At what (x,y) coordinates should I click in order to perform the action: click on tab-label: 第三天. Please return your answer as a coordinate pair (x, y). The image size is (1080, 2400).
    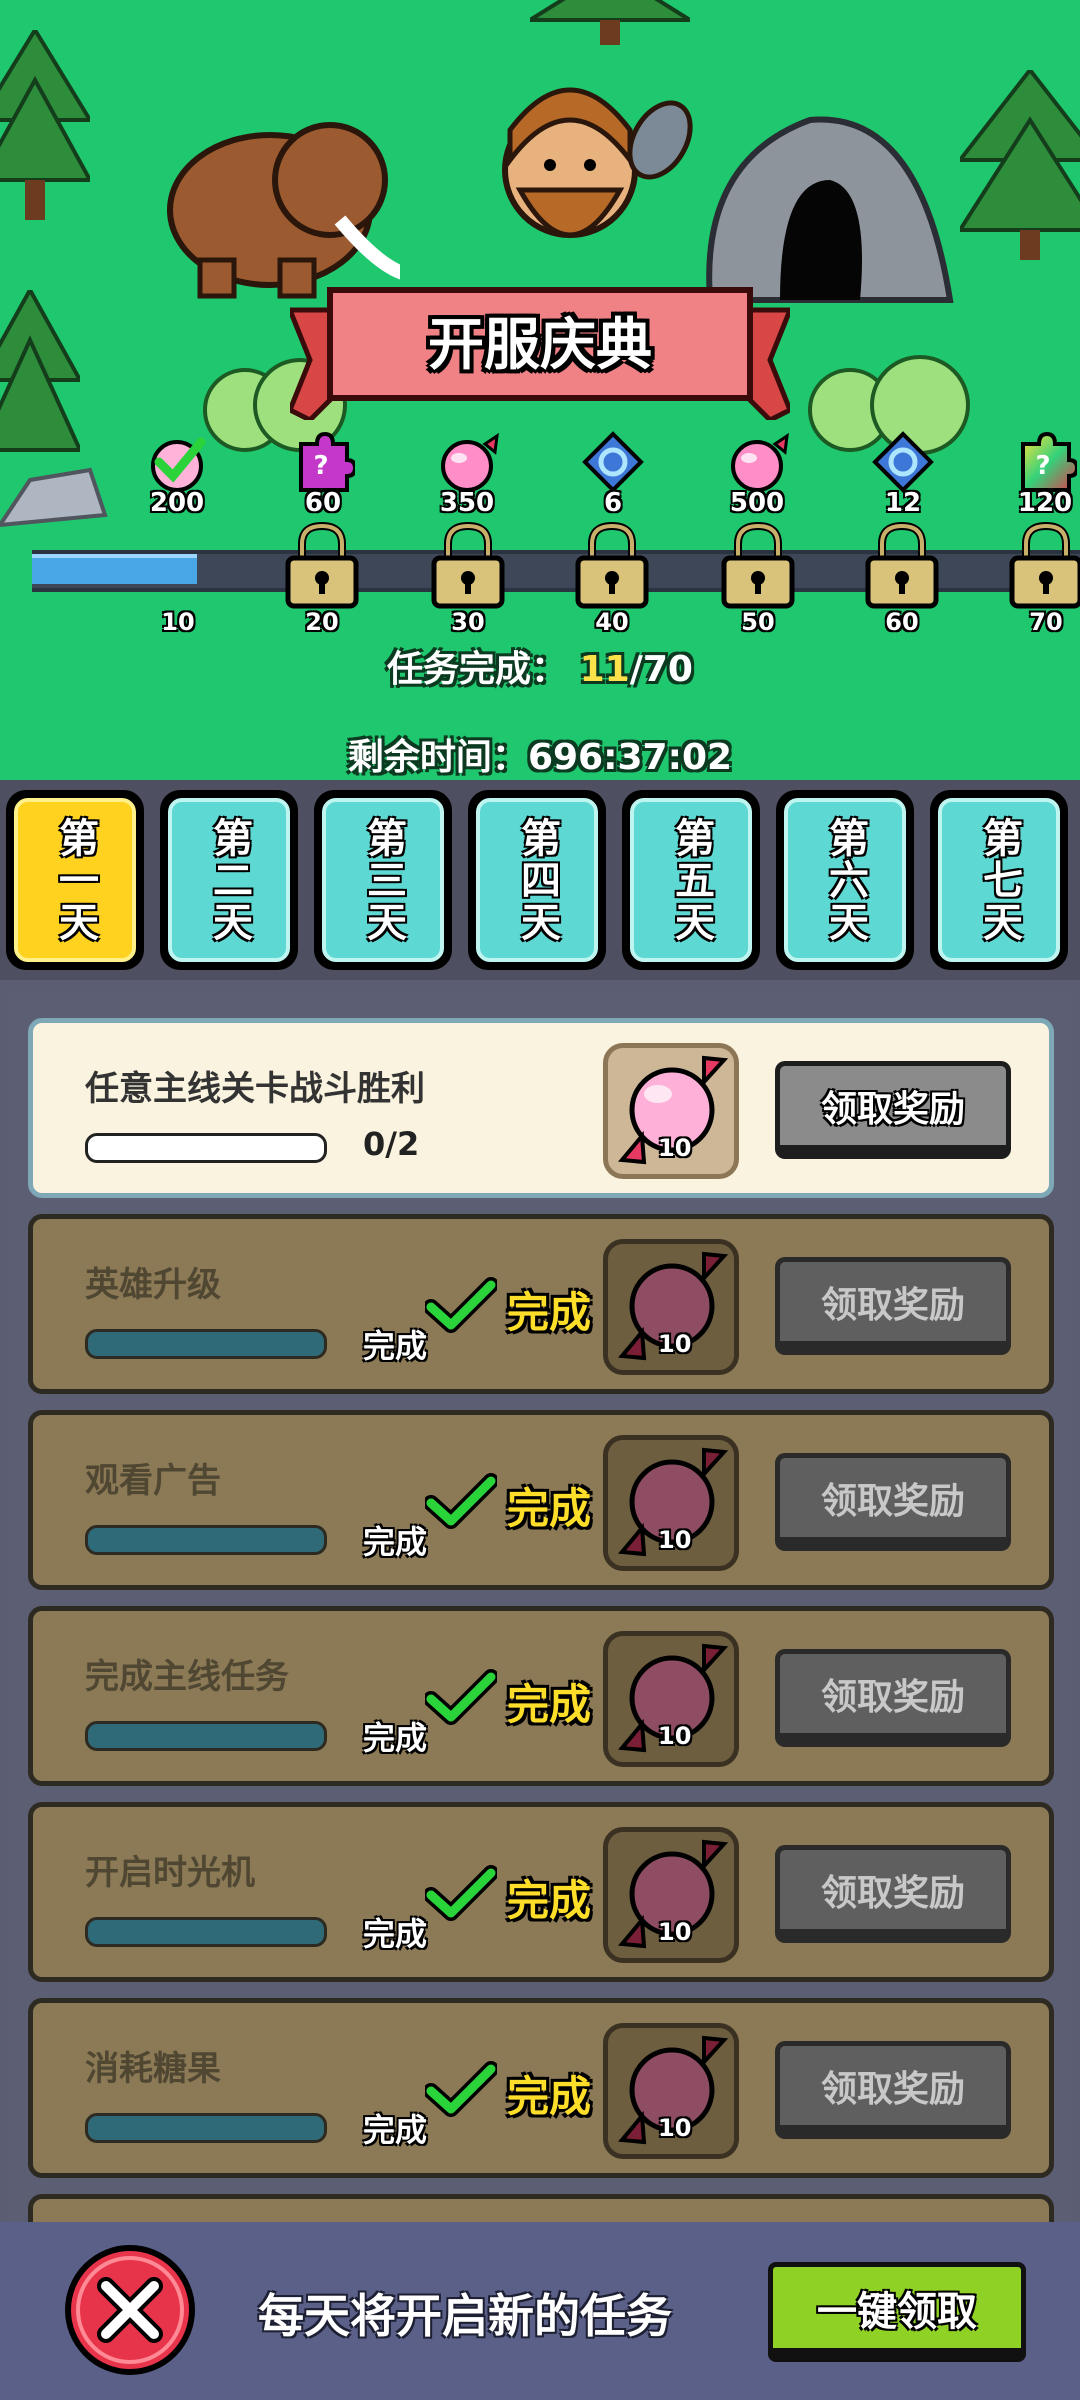
    Looking at the image, I should click on (383, 880).